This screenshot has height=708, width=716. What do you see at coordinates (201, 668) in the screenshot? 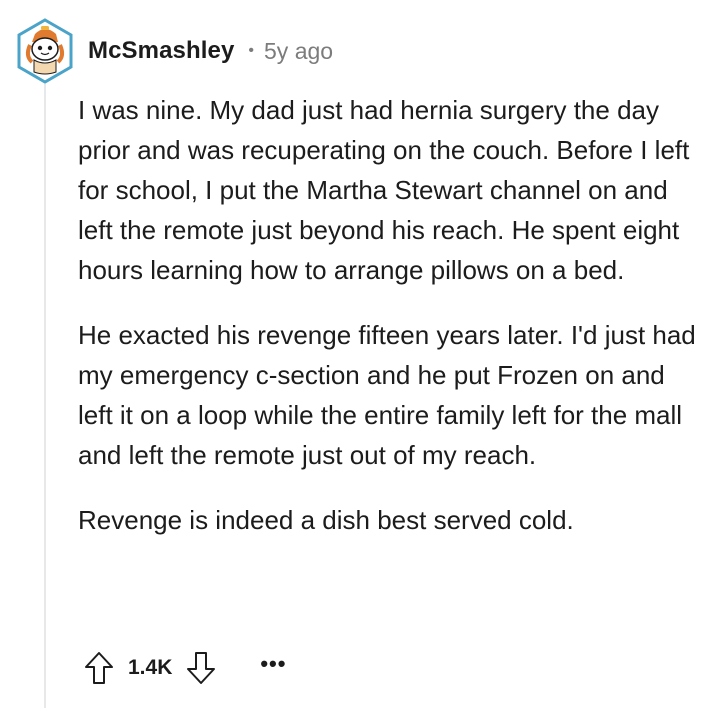
I see `downvote-arrow-icon` at bounding box center [201, 668].